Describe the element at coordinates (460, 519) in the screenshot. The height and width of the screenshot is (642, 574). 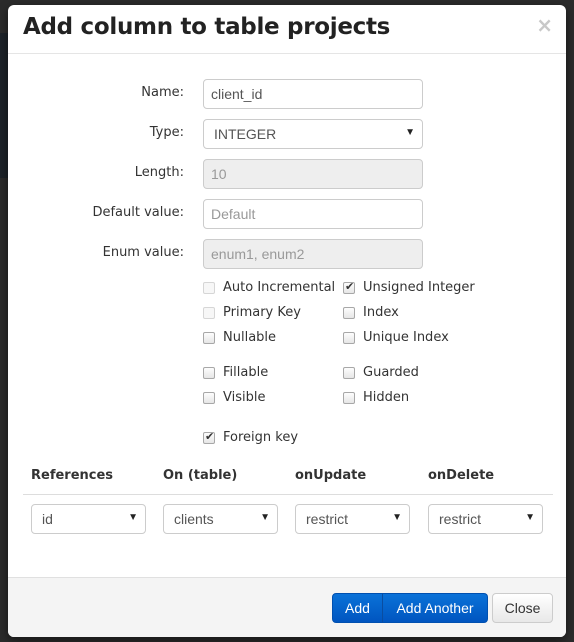
I see `on-delete-select-value: restrict` at that location.